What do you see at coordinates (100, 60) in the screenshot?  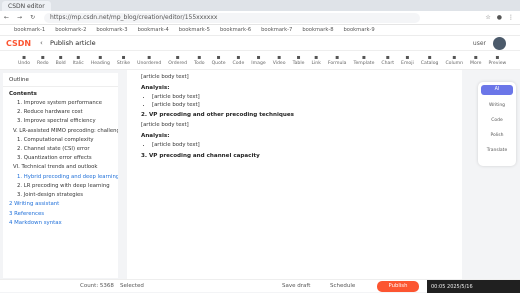 I see `toolbar-button: ▪ Heading` at bounding box center [100, 60].